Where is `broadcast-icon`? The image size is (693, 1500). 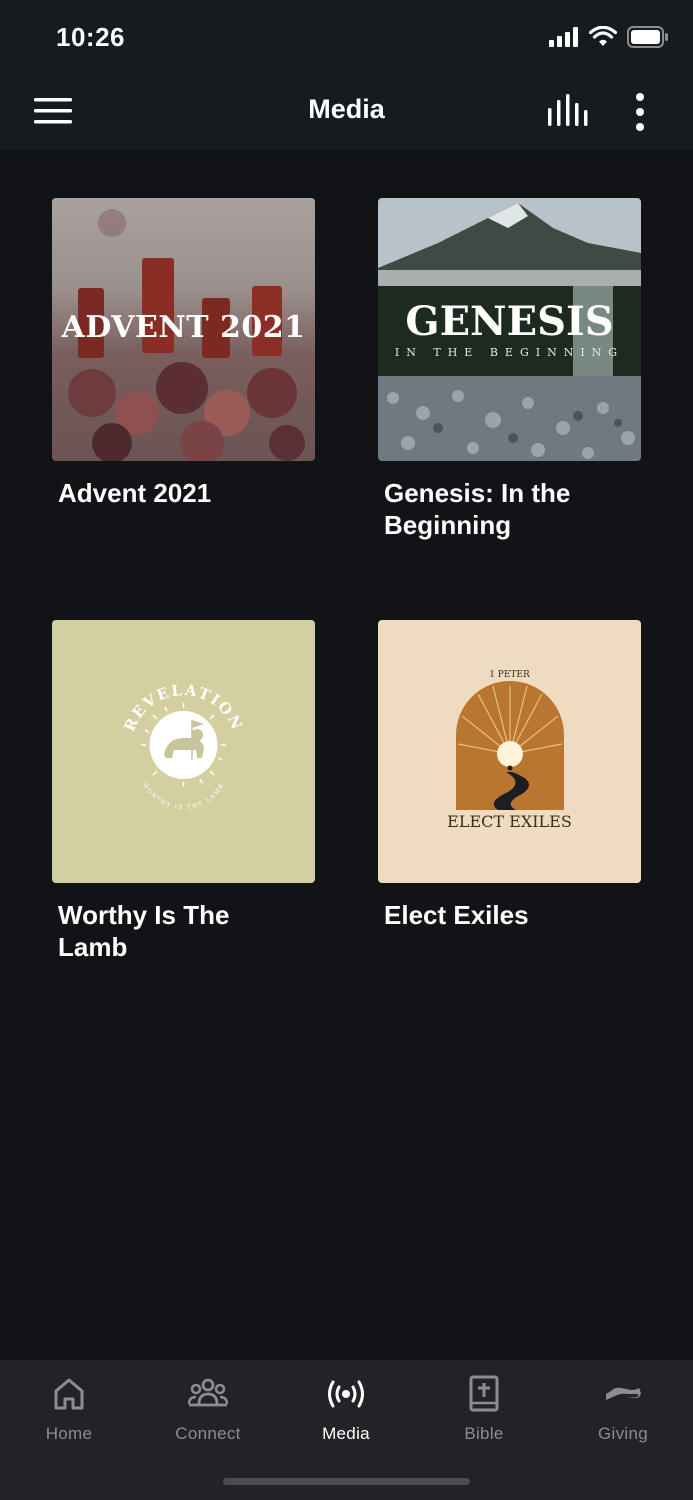 broadcast-icon is located at coordinates (346, 1394).